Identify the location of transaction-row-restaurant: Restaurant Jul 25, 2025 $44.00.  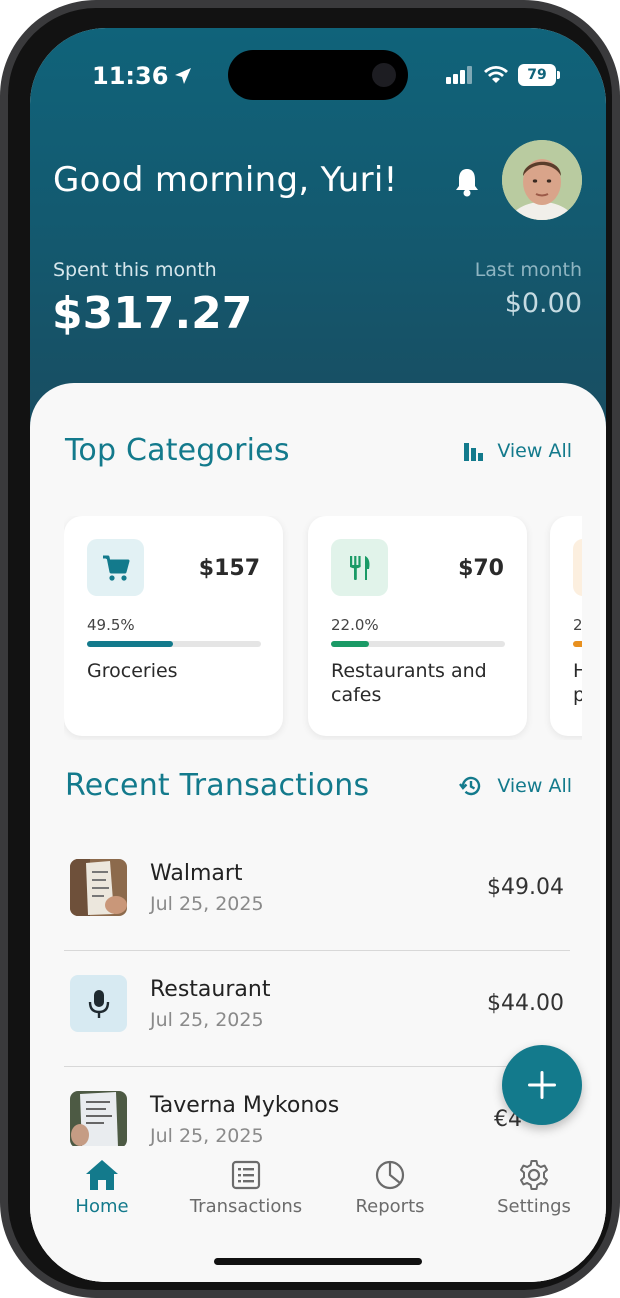
(317, 1009).